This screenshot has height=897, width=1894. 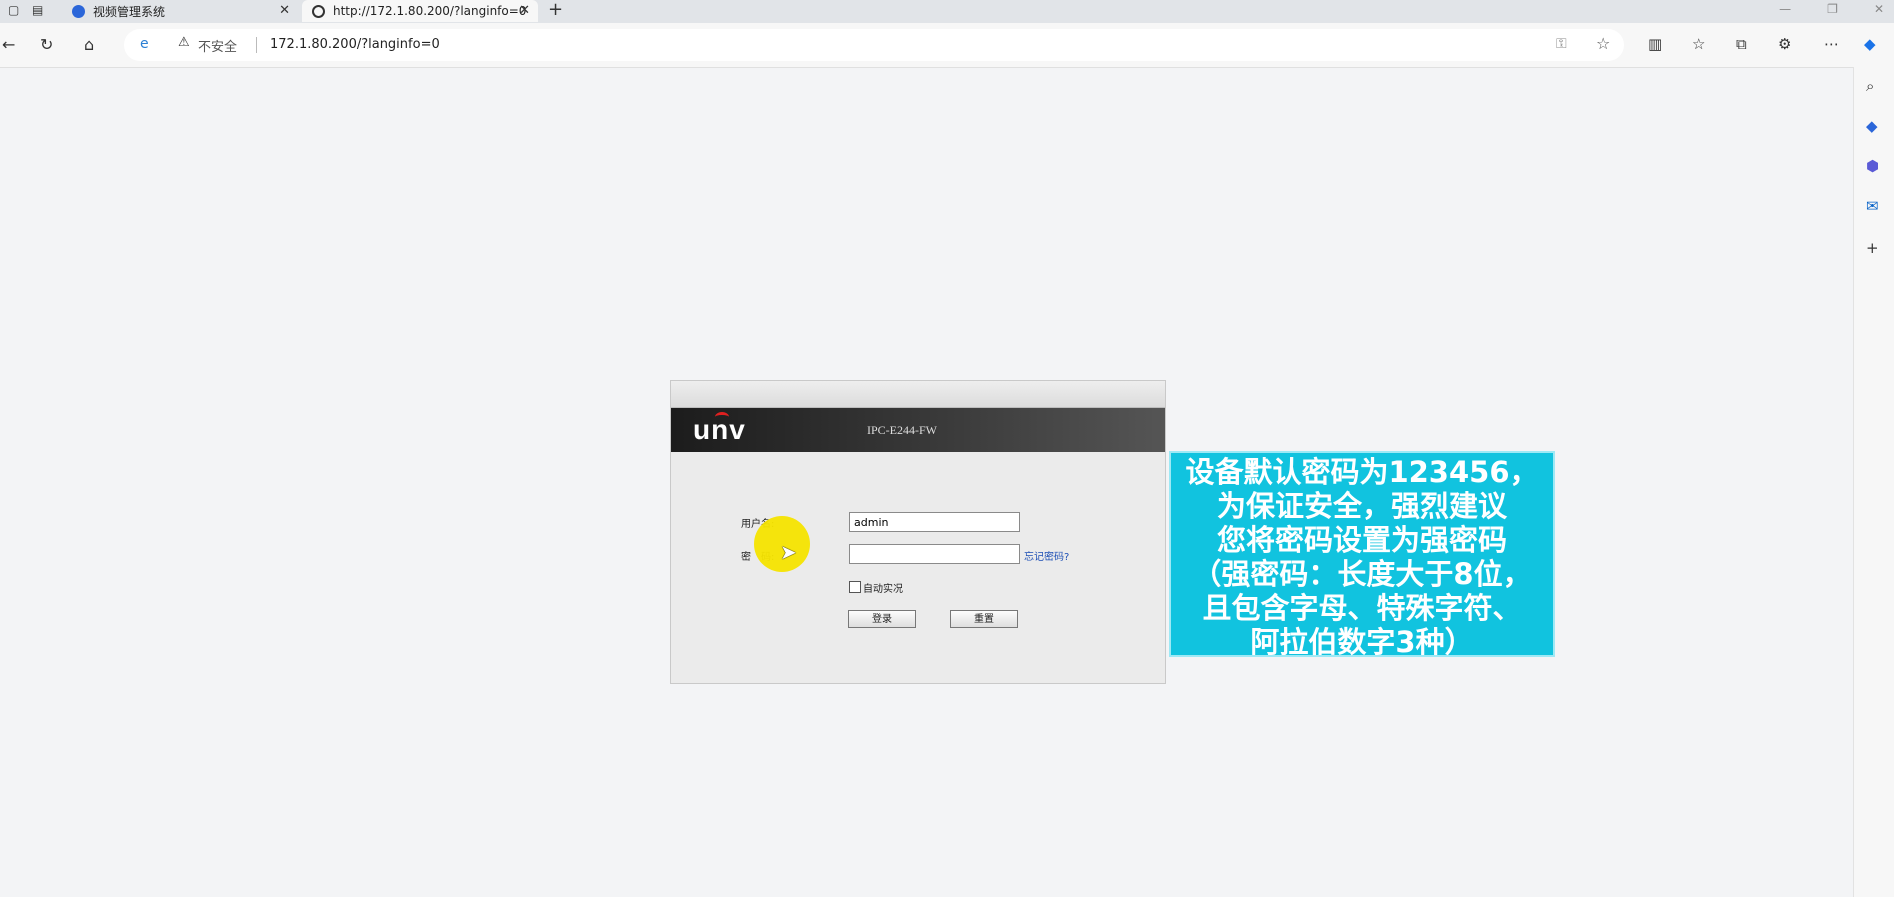 What do you see at coordinates (13, 10) in the screenshot?
I see `tab-actions-icon: ▢` at bounding box center [13, 10].